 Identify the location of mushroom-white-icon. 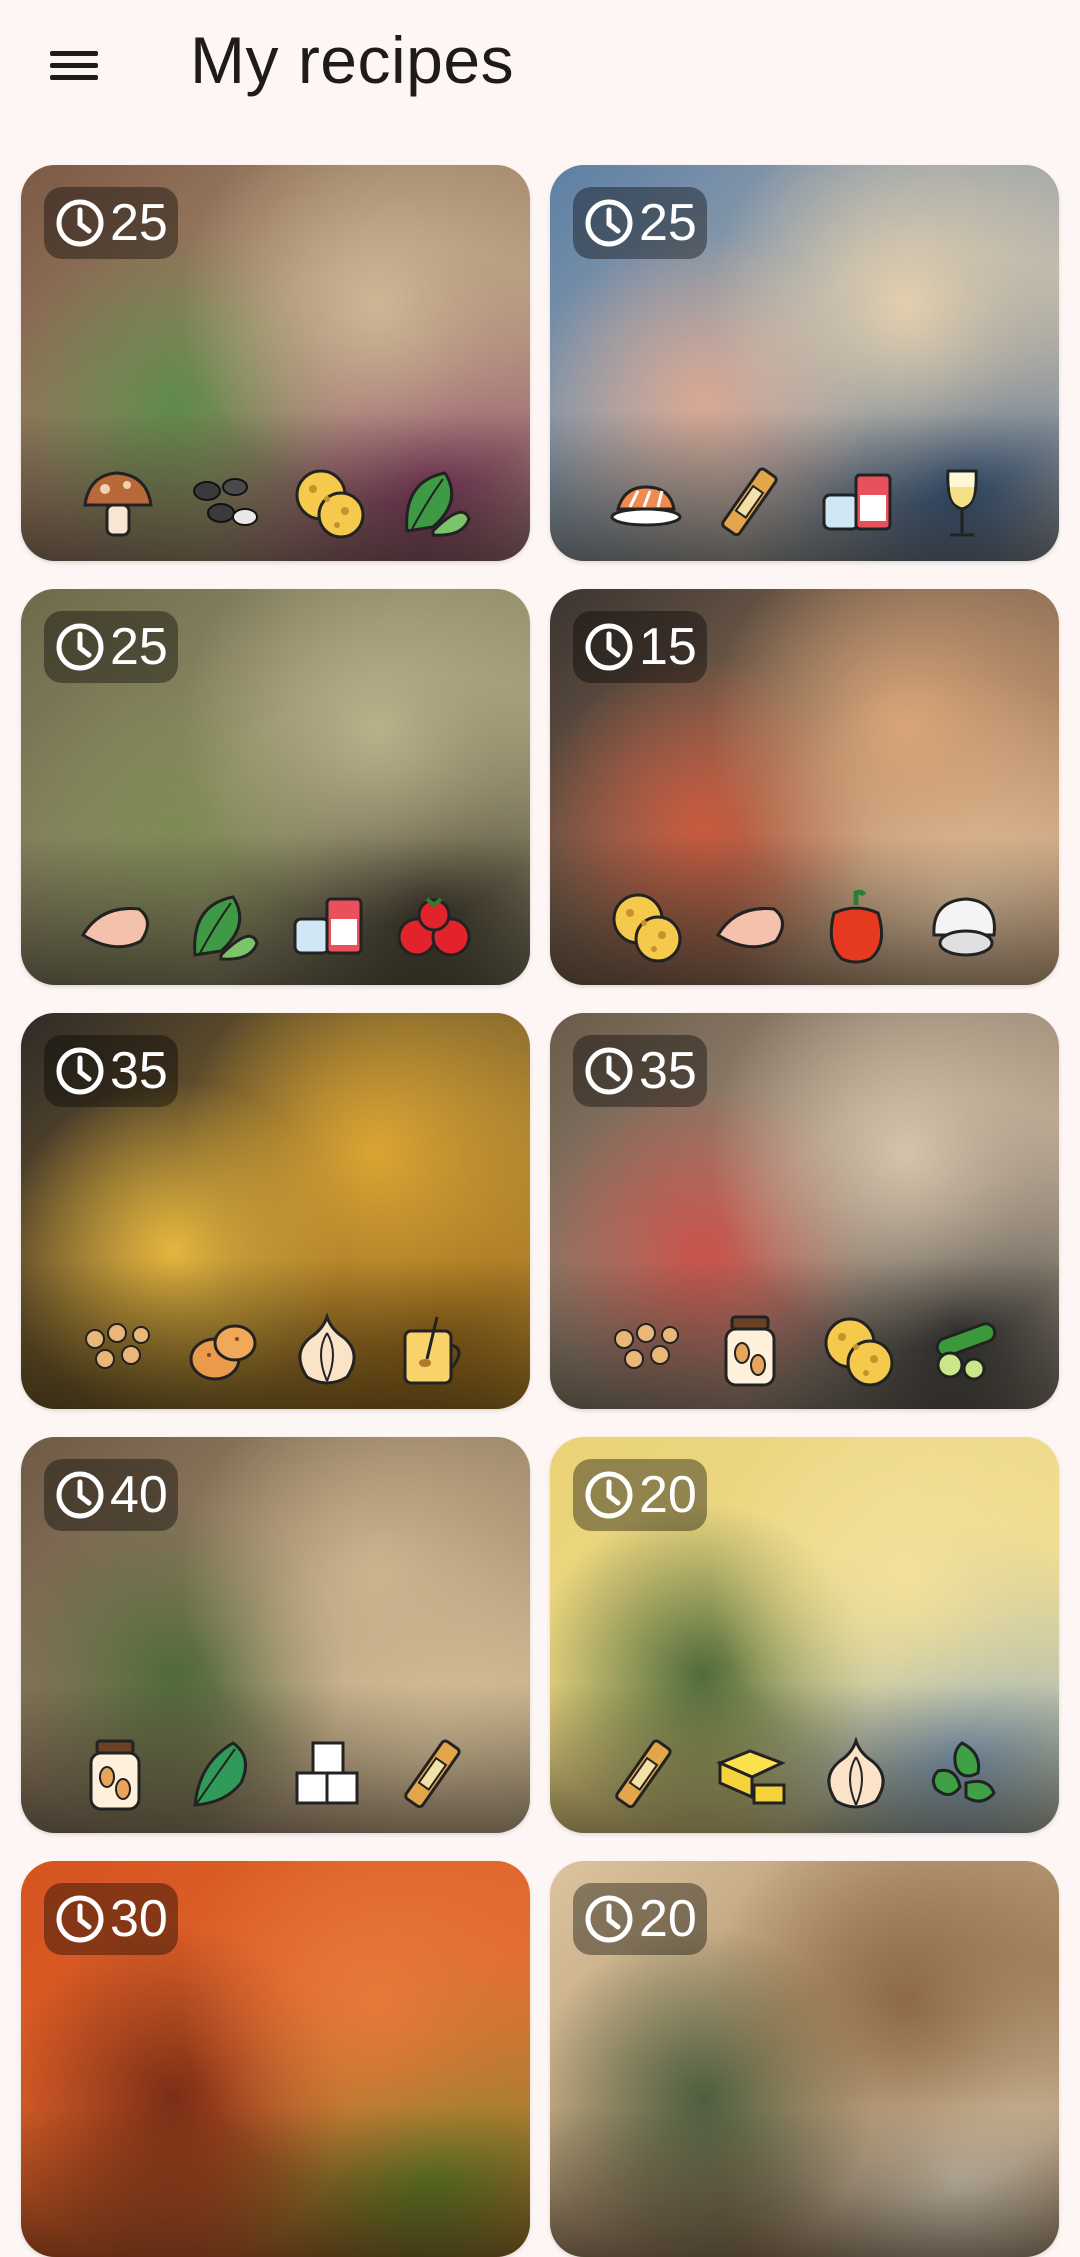
(963, 927).